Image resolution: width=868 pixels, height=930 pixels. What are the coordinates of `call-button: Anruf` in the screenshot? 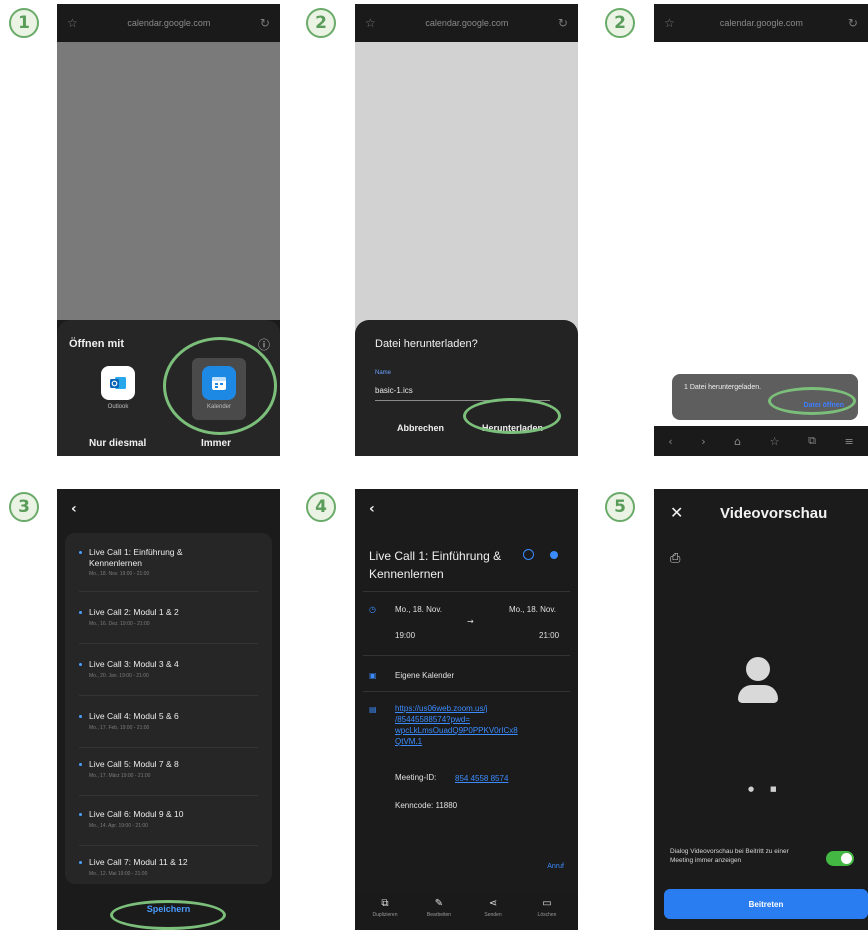 It's located at (555, 866).